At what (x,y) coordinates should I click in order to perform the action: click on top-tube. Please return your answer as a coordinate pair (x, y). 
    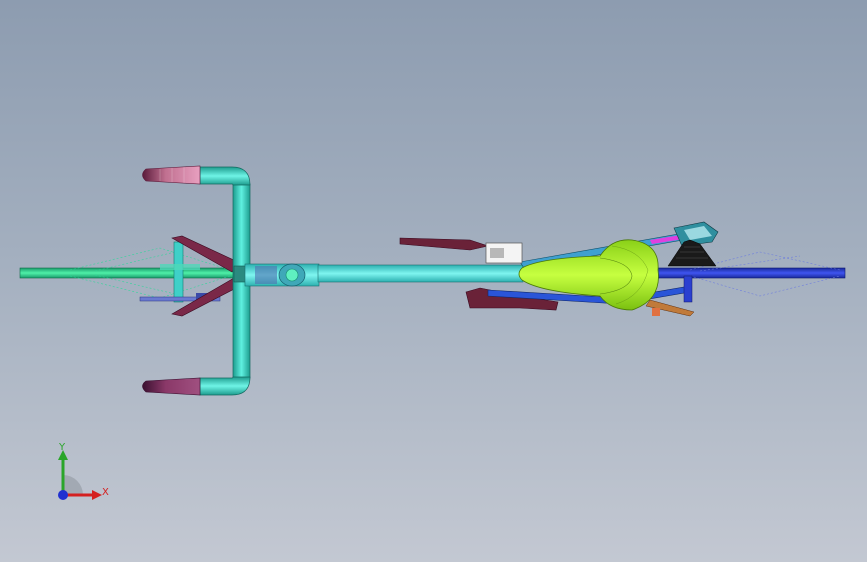
    Looking at the image, I should click on (420, 273).